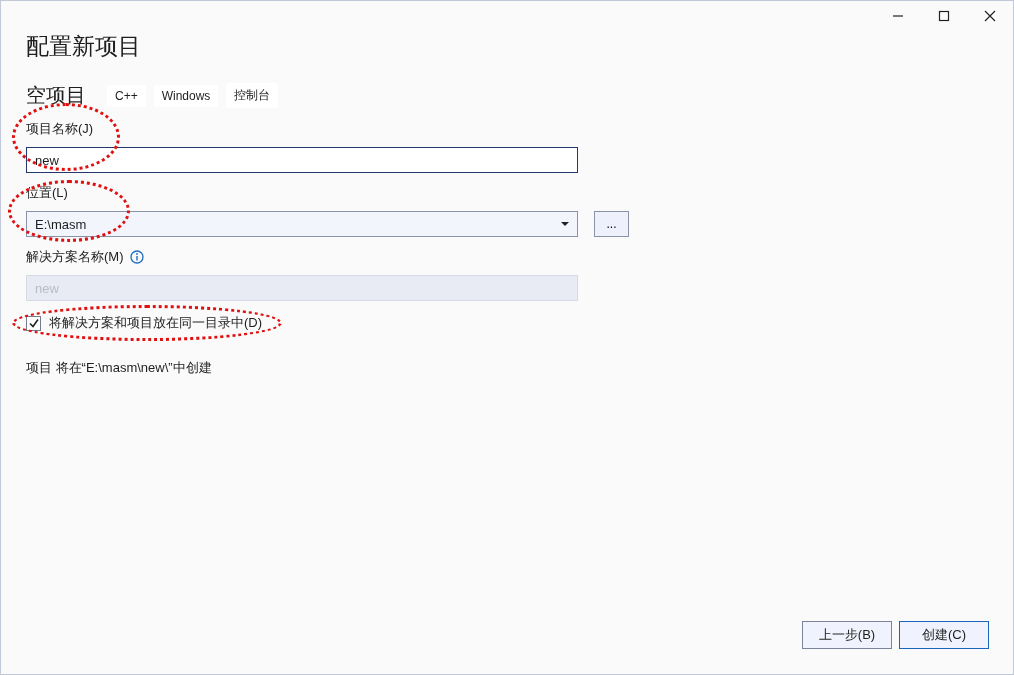 The image size is (1014, 675). What do you see at coordinates (33, 323) in the screenshot?
I see `checkbox` at bounding box center [33, 323].